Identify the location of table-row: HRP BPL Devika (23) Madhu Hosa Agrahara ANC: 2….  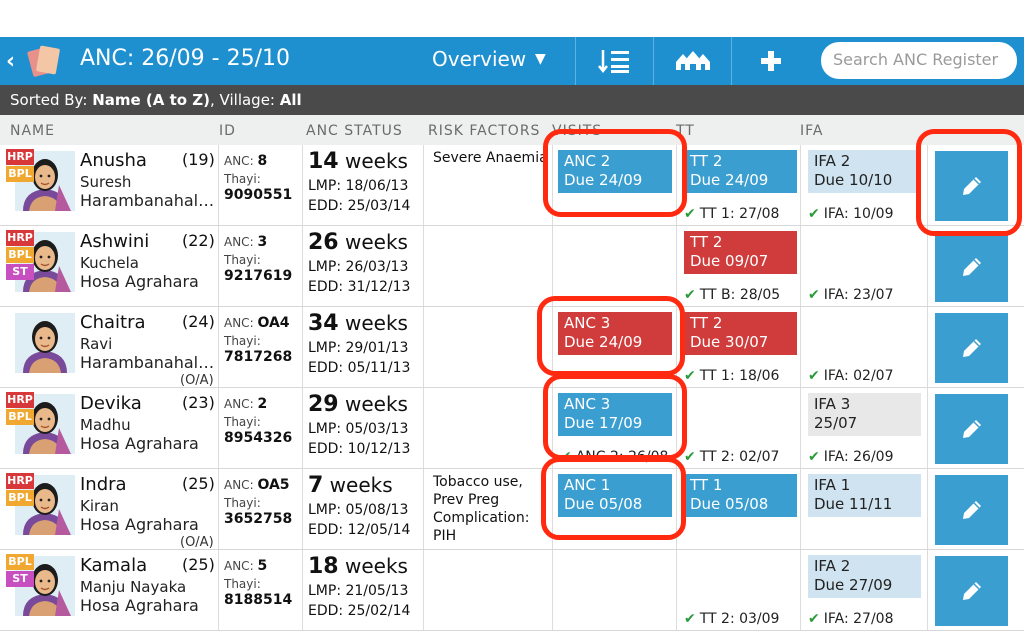
(512, 428).